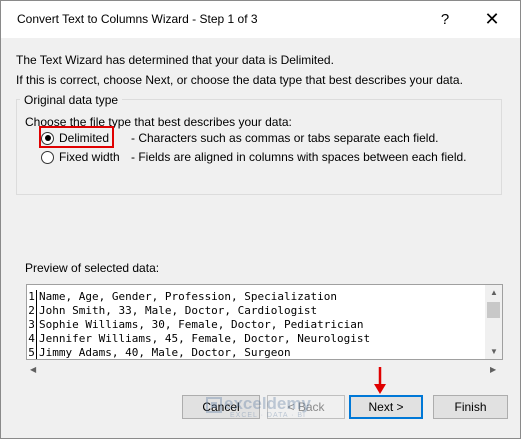 Image resolution: width=521 pixels, height=439 pixels. I want to click on scroll-thumb, so click(493, 310).